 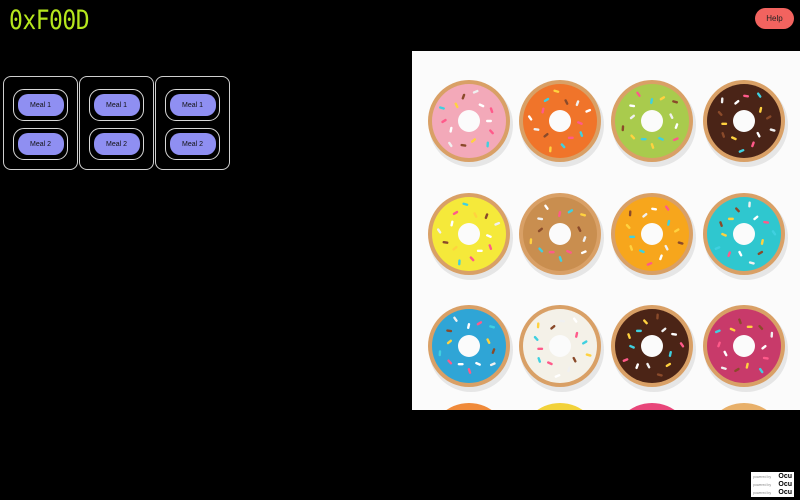 What do you see at coordinates (49, 21) in the screenshot?
I see `brand-logo: 0xF00D` at bounding box center [49, 21].